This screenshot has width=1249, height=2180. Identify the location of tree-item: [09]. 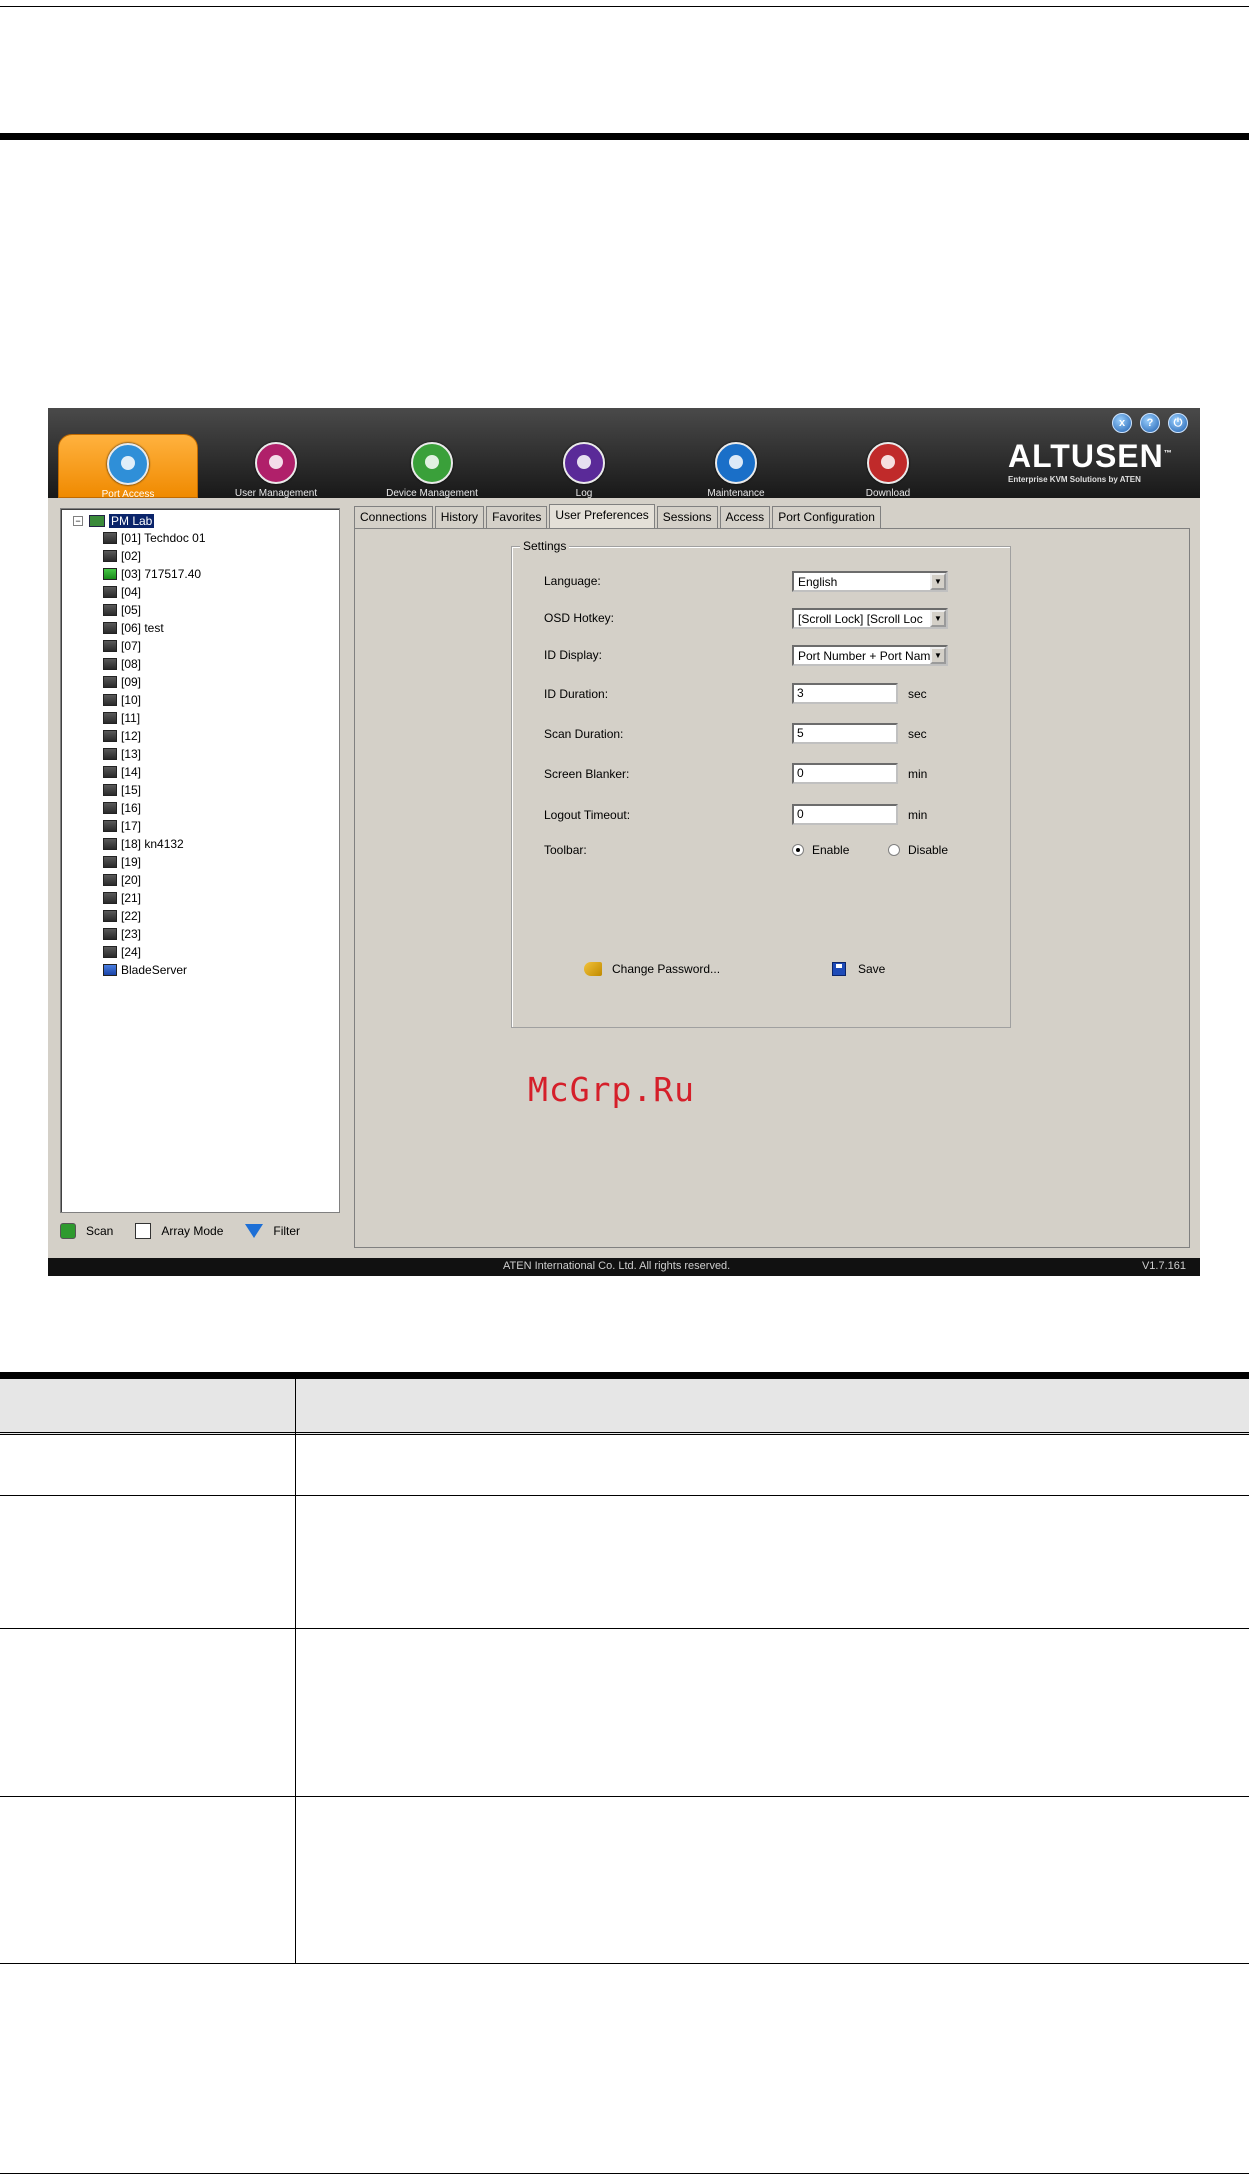
(154, 682).